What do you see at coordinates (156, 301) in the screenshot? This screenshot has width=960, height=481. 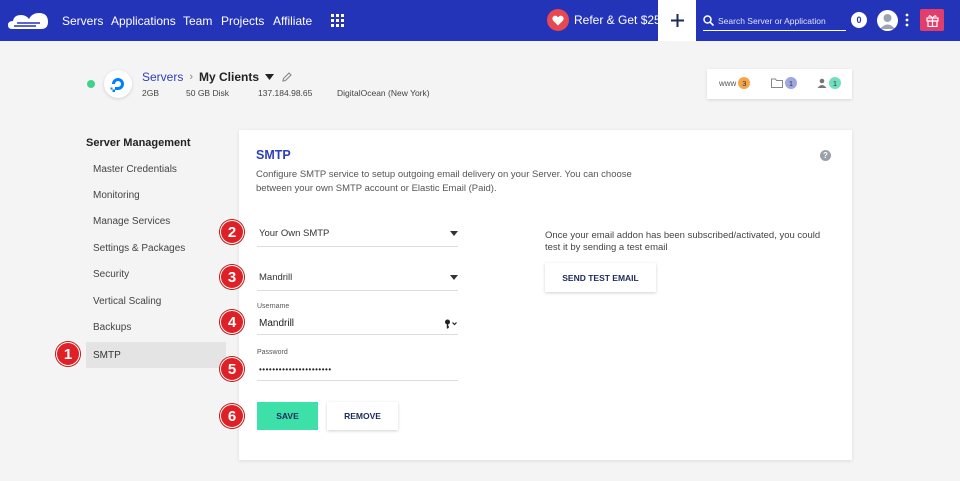 I see `sidebar-item-vertical-scaling: Vertical Scaling` at bounding box center [156, 301].